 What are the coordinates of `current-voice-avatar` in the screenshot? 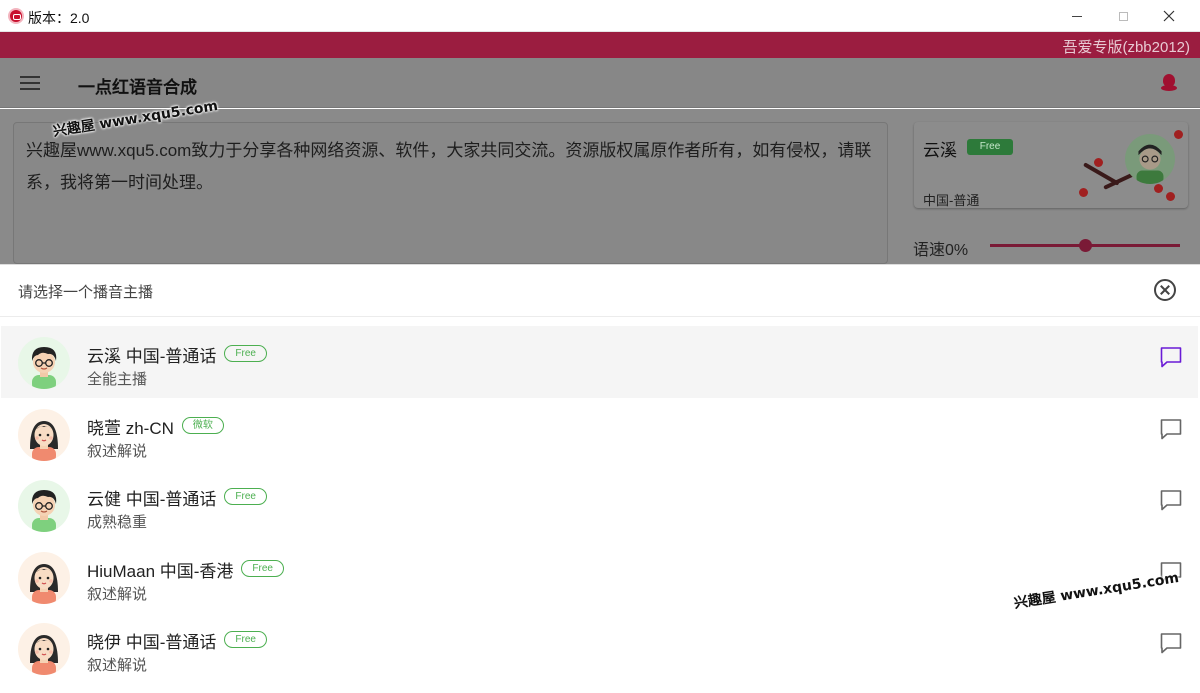 It's located at (1150, 159).